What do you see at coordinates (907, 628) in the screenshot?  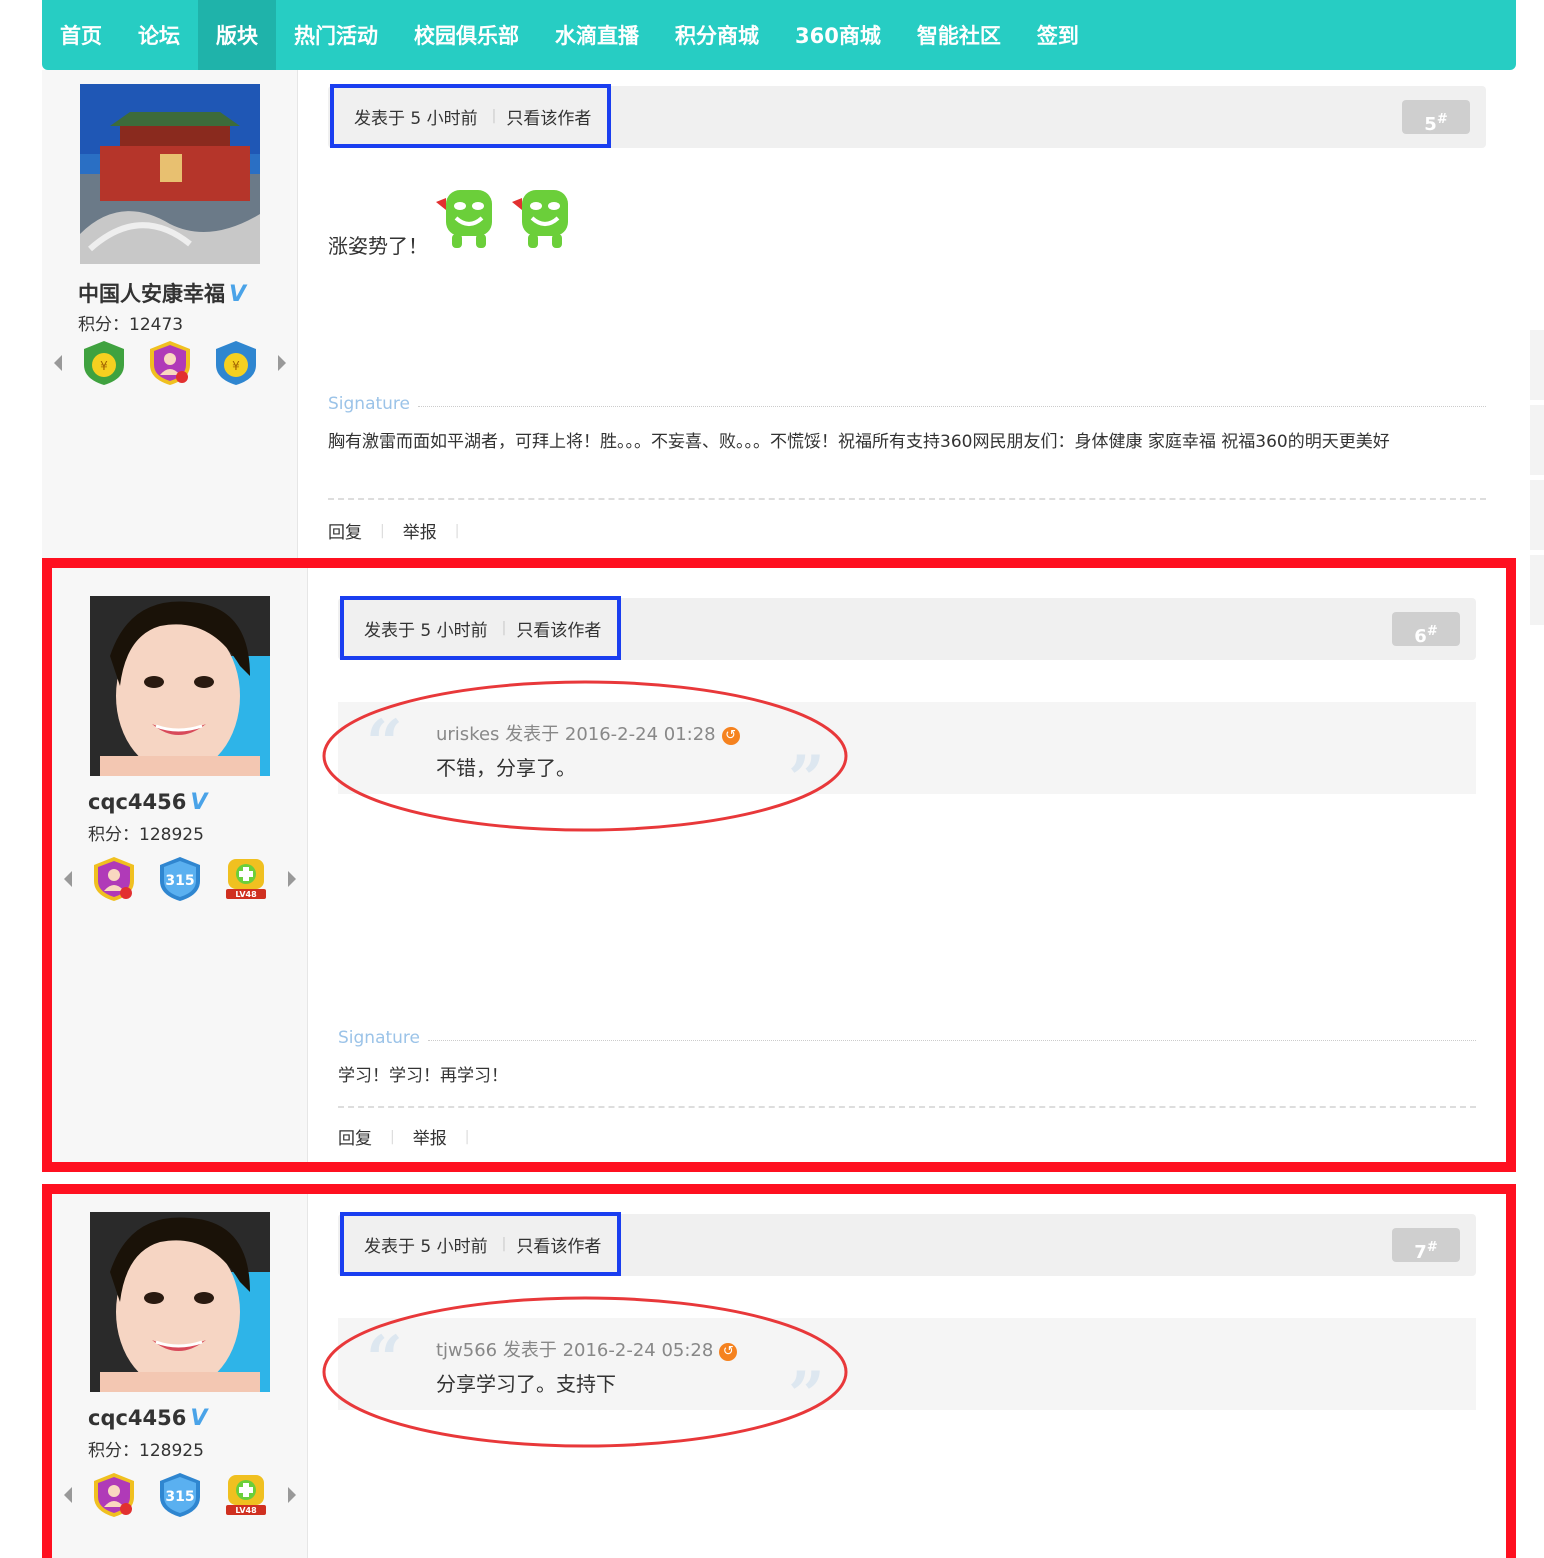 I see `post-header: 发表于 5 小时前 | 只看该作者 6#` at bounding box center [907, 628].